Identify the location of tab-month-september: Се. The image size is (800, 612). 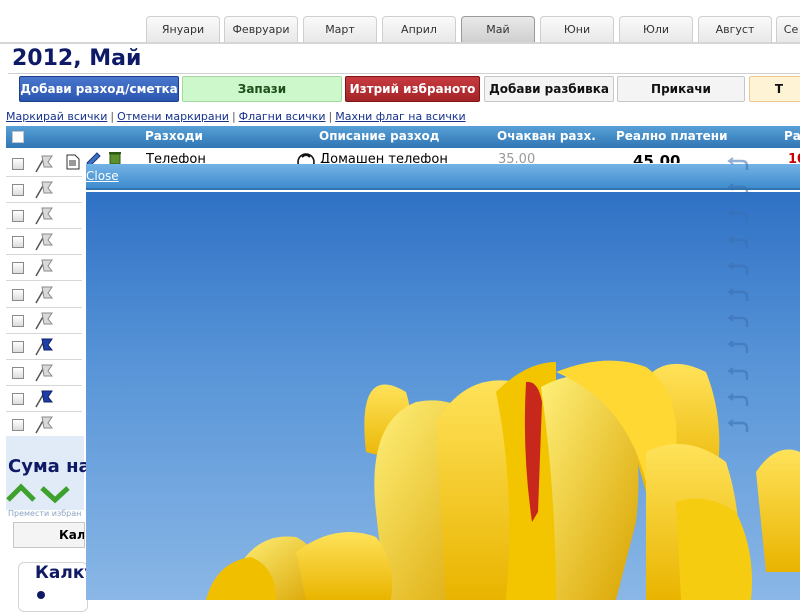
(788, 29).